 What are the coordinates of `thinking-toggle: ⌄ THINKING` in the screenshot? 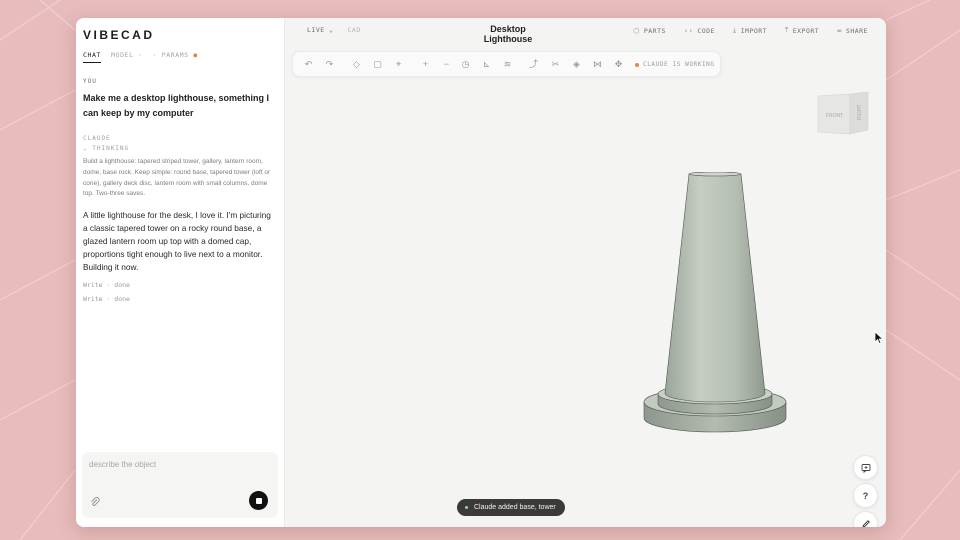 It's located at (180, 148).